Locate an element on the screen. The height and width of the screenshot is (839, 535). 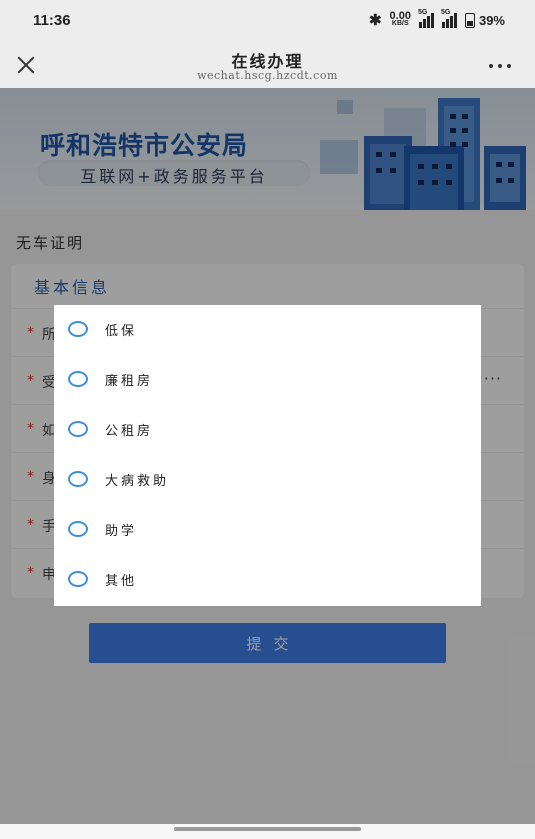
option-label: 大病救助 is located at coordinates (137, 481).